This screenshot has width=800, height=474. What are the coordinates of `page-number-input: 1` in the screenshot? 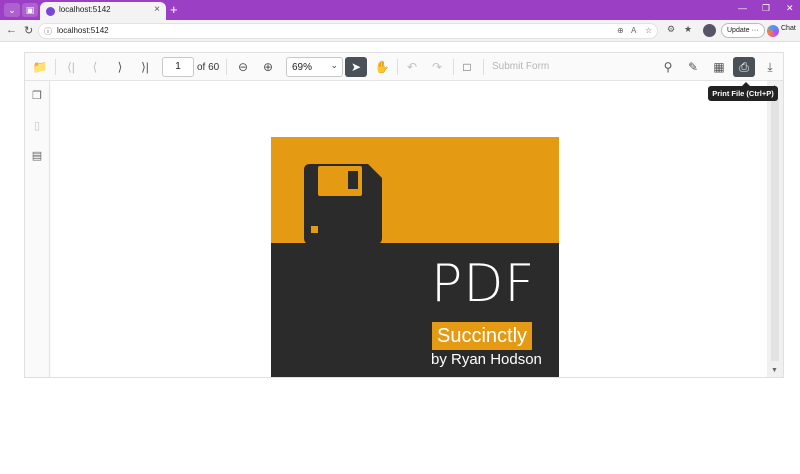 It's located at (178, 67).